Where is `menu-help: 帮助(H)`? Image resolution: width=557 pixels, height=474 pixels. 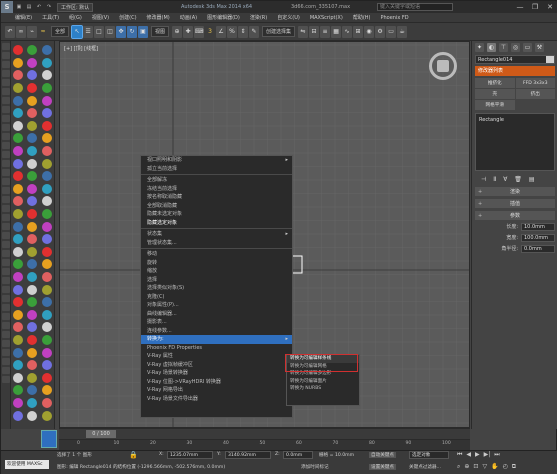 menu-help: 帮助(H) is located at coordinates (362, 17).